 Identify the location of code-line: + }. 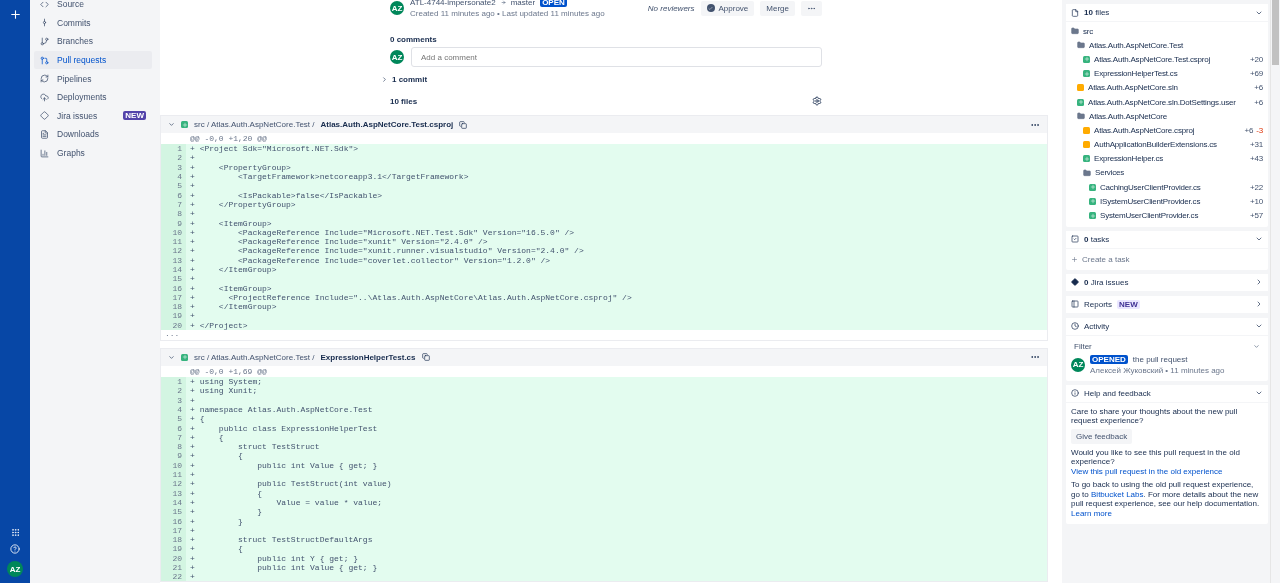
(216, 521).